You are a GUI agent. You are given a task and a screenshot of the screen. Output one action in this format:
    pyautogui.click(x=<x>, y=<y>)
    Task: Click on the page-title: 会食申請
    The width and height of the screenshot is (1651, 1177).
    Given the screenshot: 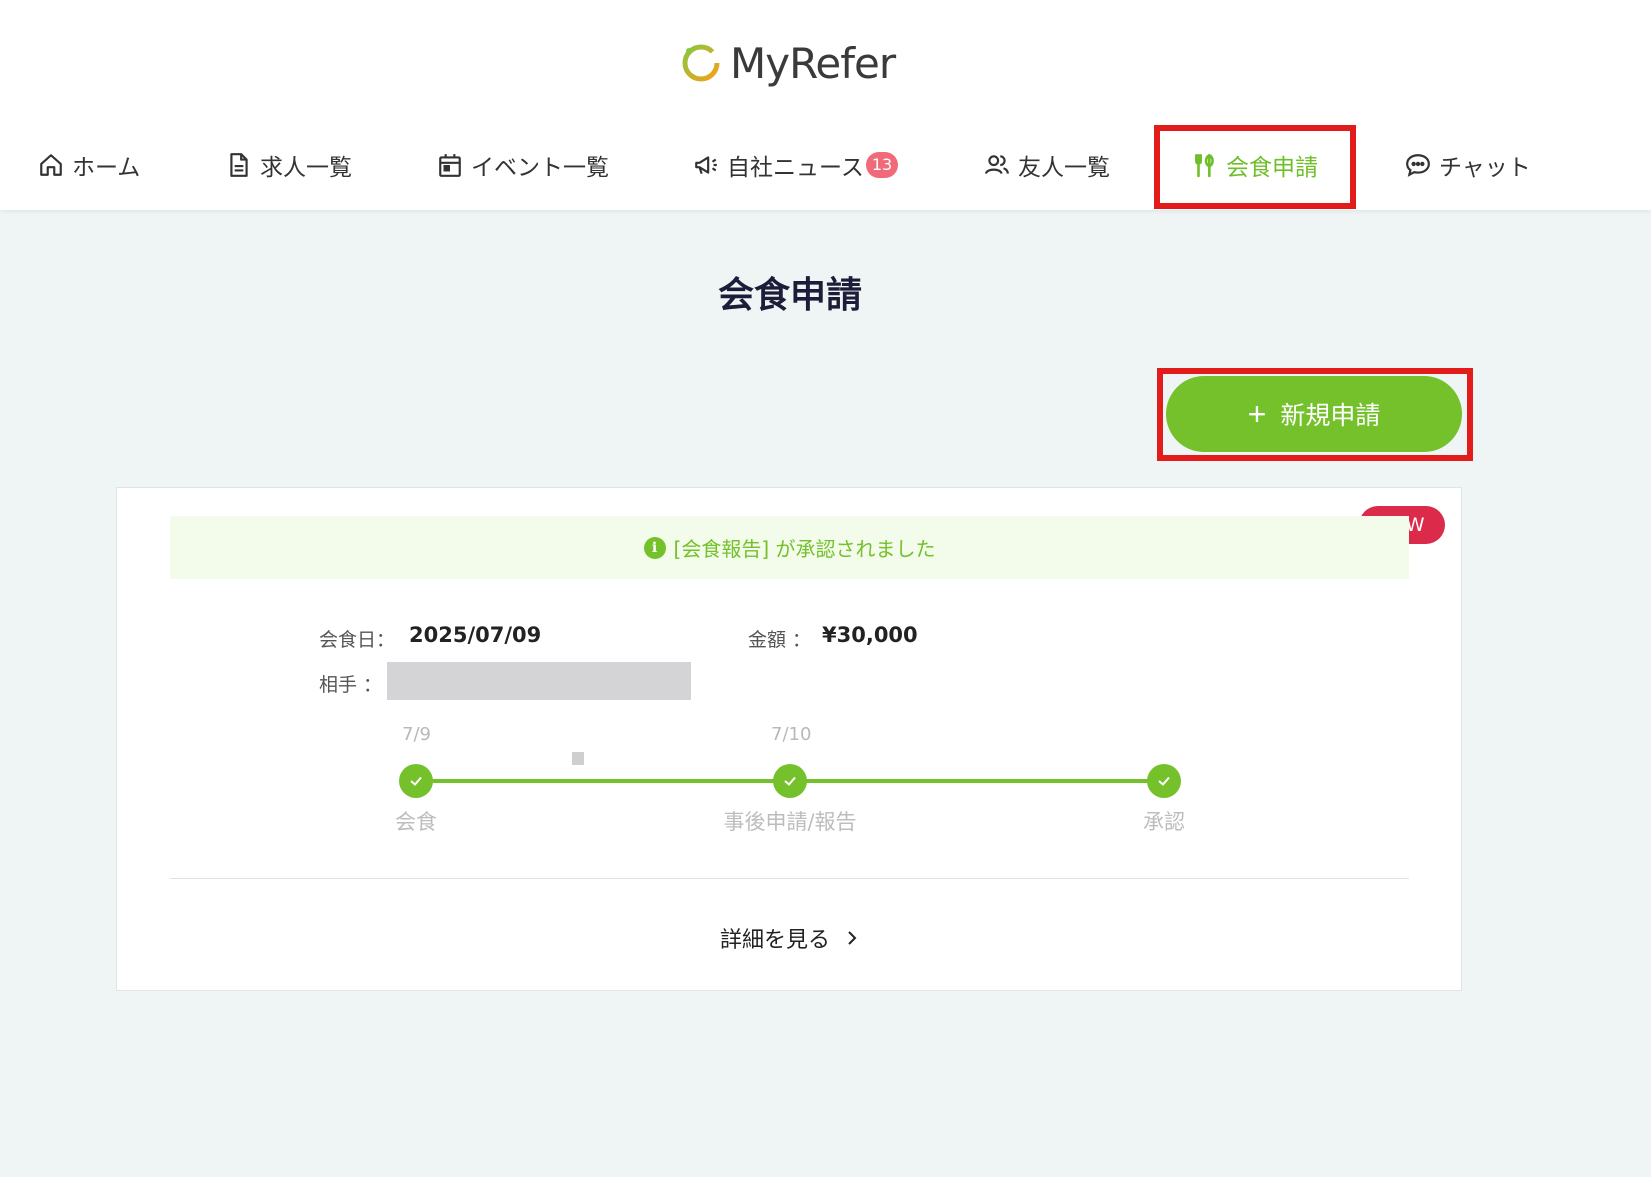 What is the action you would take?
    pyautogui.click(x=789, y=295)
    